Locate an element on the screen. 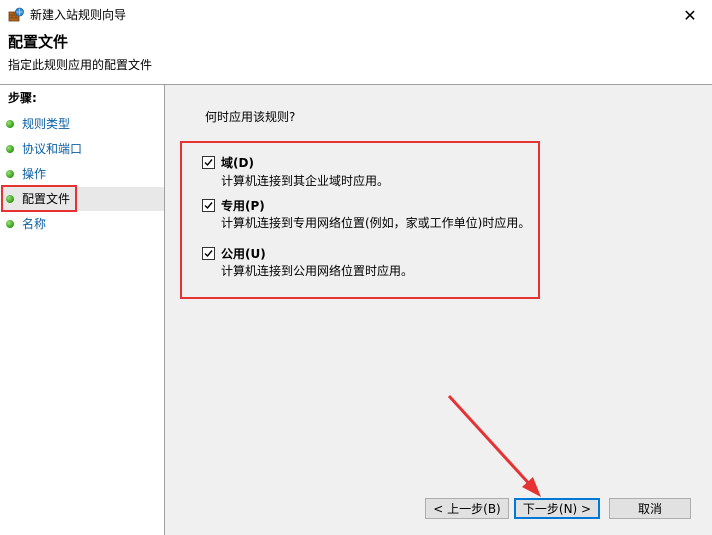 The width and height of the screenshot is (712, 535). step-label: 操作 is located at coordinates (34, 174).